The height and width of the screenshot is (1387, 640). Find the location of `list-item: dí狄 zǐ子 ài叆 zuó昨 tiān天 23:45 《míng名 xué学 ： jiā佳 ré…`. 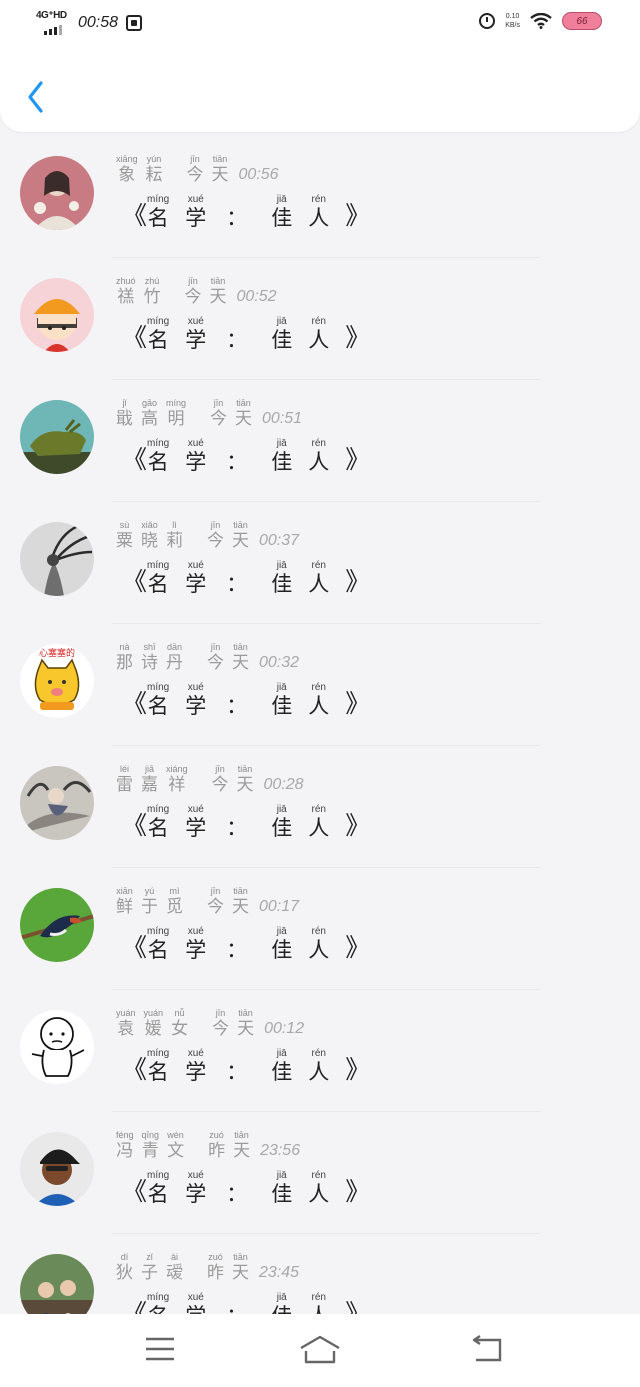

list-item: dí狄 zǐ子 ài叆 zuó昨 tiān天 23:45 《míng名 xué学 ： jiā佳 ré… is located at coordinates (320, 1274).